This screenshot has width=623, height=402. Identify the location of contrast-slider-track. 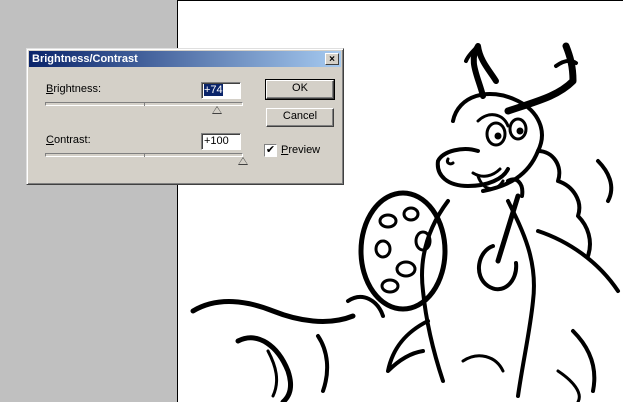
(144, 155).